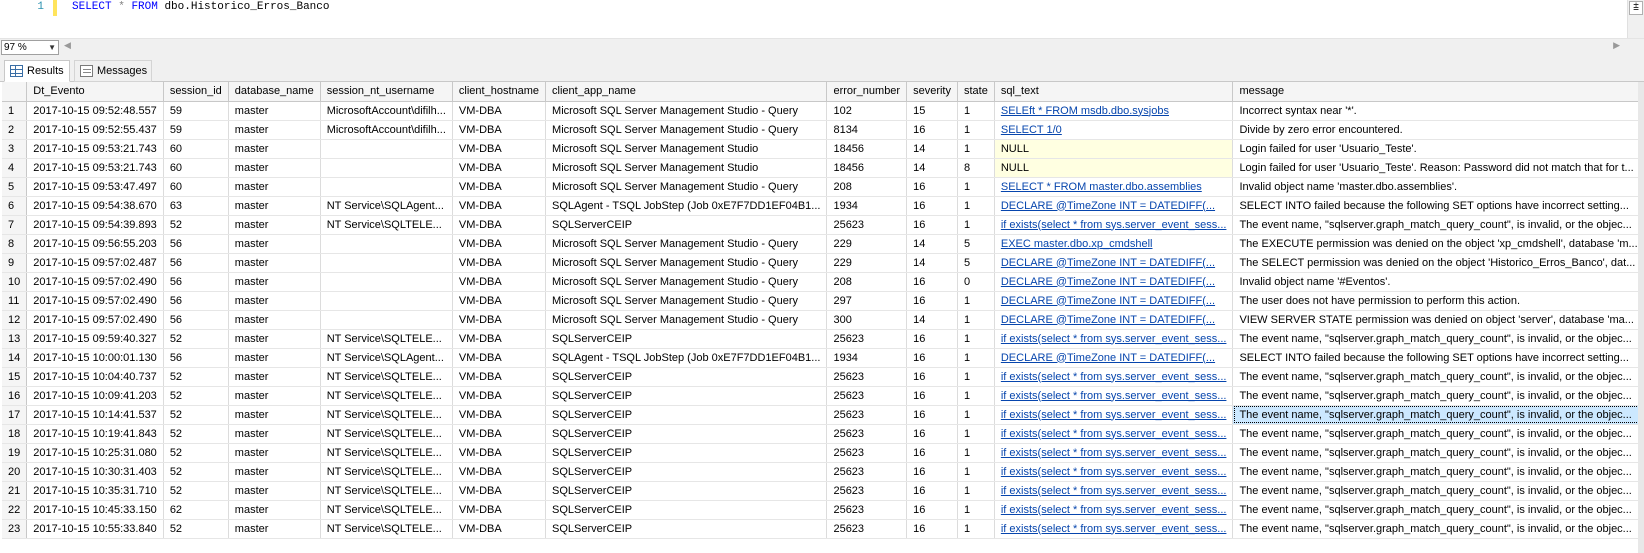 This screenshot has height=553, width=1644. Describe the element at coordinates (95, 320) in the screenshot. I see `grid-cell: 2017-10-15 09:57:02.490` at that location.